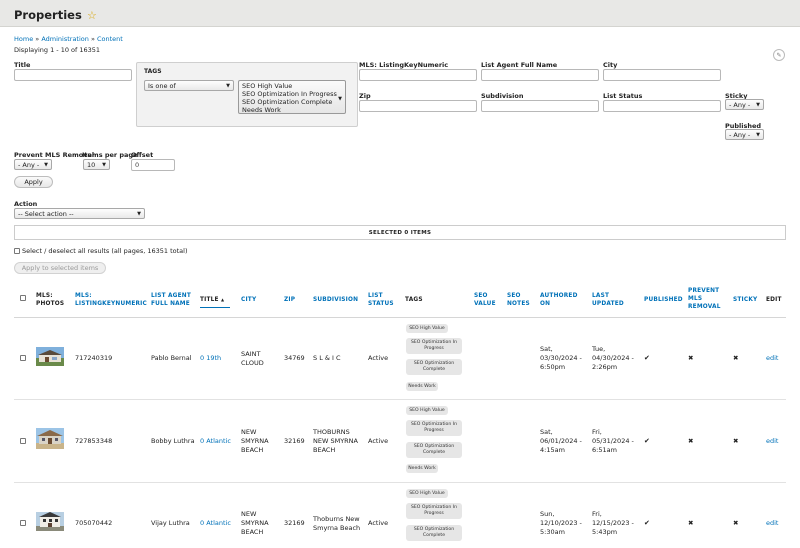 The image size is (800, 548). Describe the element at coordinates (745, 300) in the screenshot. I see `column-header-sticky: STICKY` at that location.